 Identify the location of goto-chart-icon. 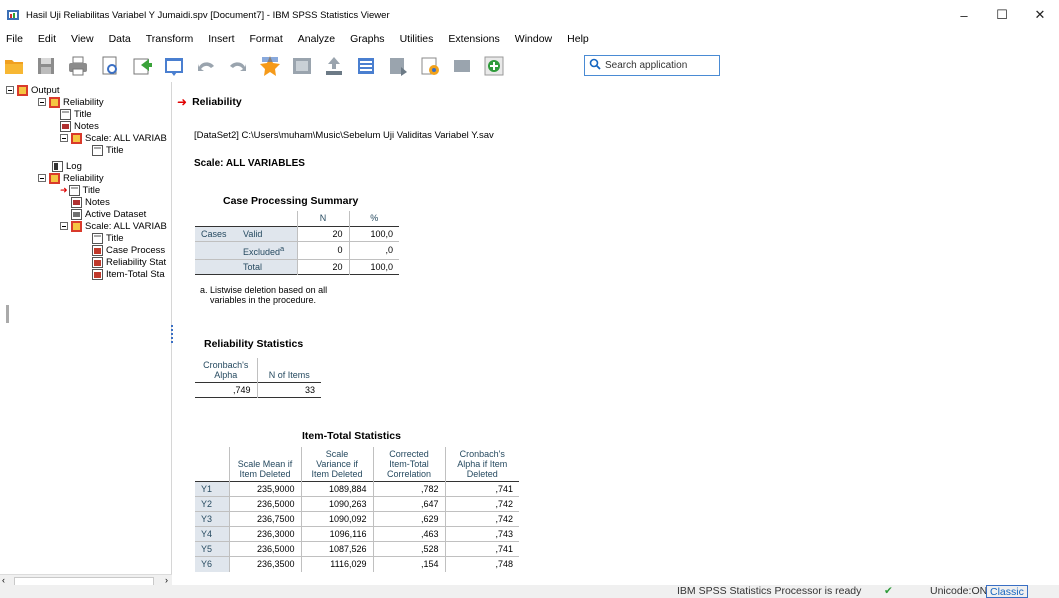
(302, 66).